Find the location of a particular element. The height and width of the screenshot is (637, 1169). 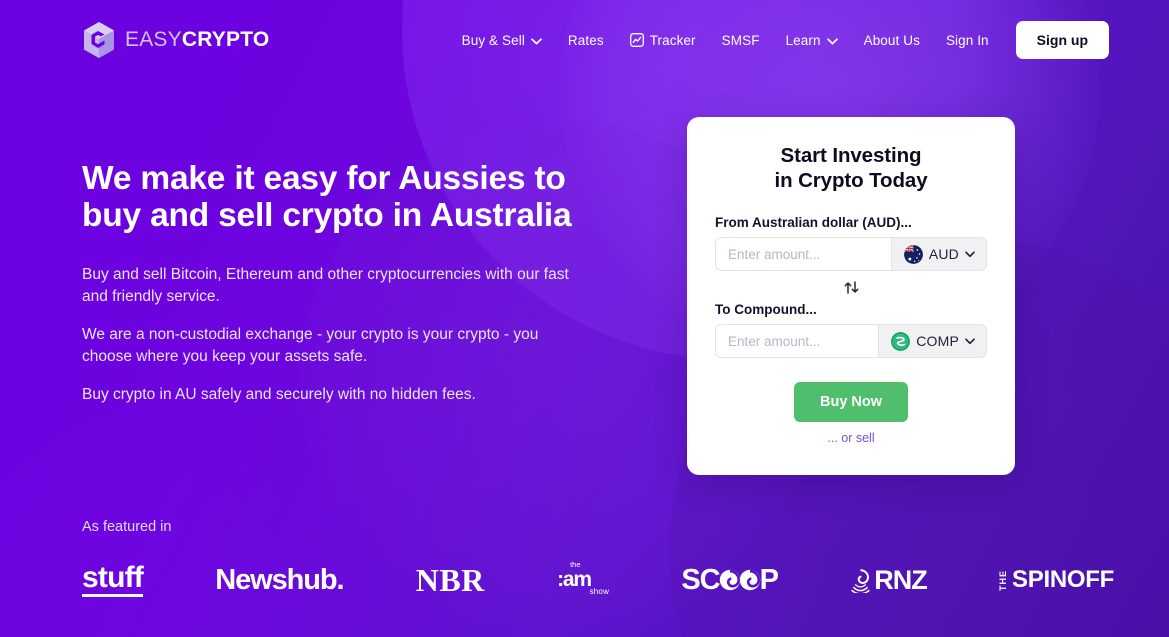

headline-line-1: We make it easy for Aussies to is located at coordinates (324, 178).